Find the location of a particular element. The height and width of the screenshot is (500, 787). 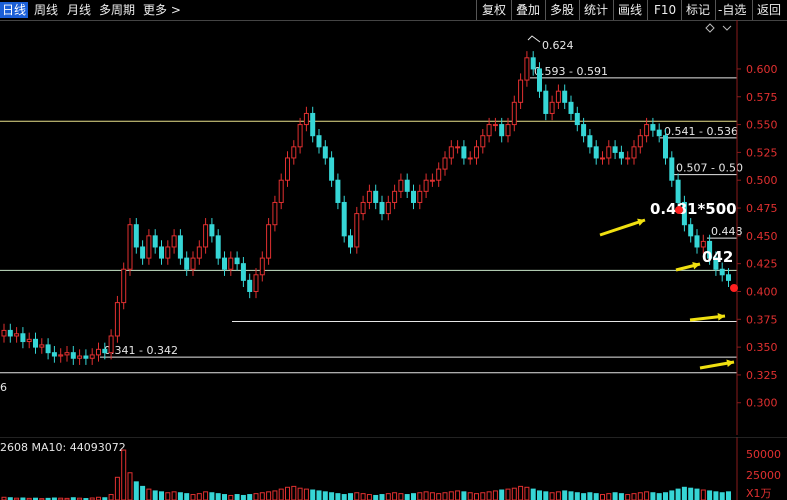

y-tick-label: 0.550 is located at coordinates (762, 125).